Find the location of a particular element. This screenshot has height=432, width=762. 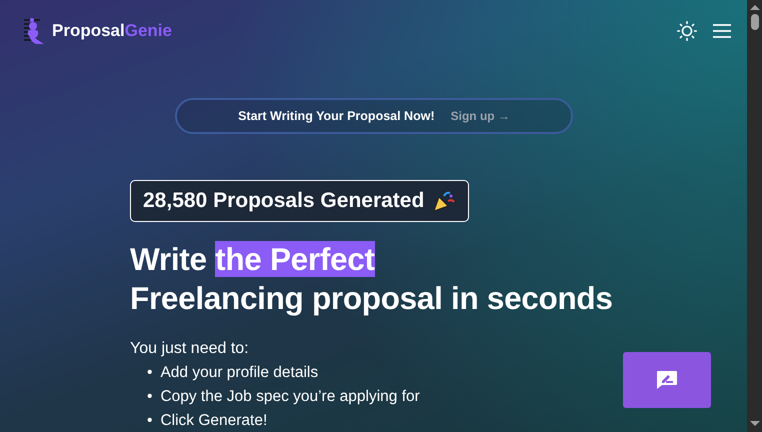

feedback-button is located at coordinates (667, 380).